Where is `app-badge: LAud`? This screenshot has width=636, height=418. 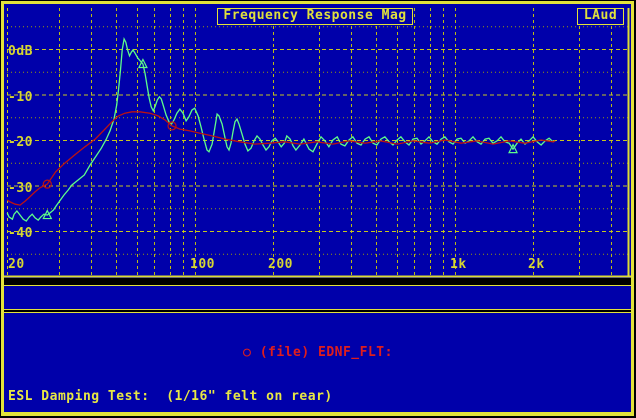 app-badge: LAud is located at coordinates (600, 16).